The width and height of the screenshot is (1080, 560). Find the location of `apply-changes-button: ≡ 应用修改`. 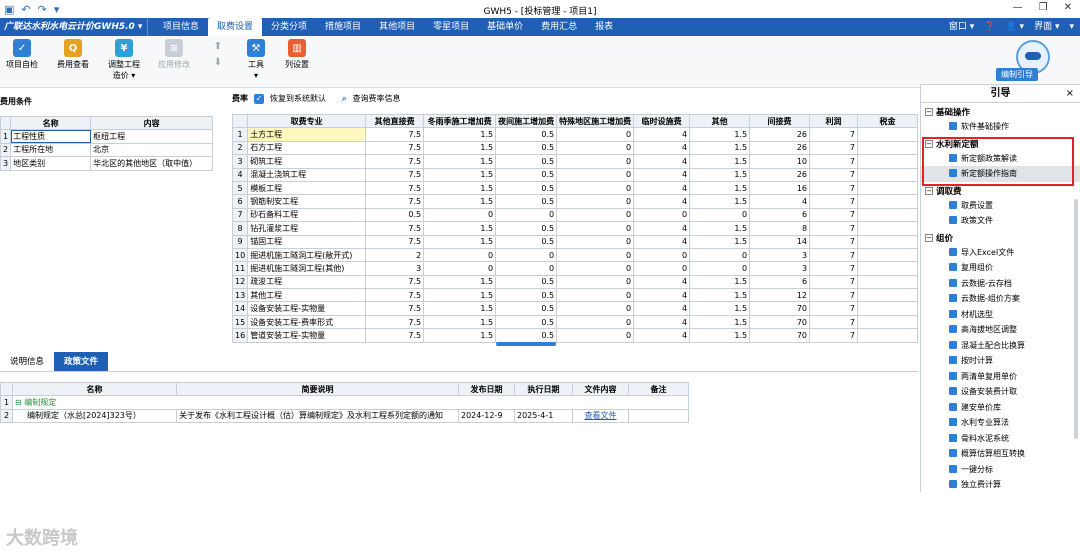

apply-changes-button: ≡ 应用修改 is located at coordinates (174, 54).